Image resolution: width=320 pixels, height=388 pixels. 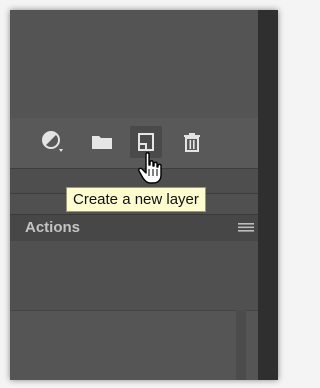 I want to click on delete-layer-button, so click(x=192, y=142).